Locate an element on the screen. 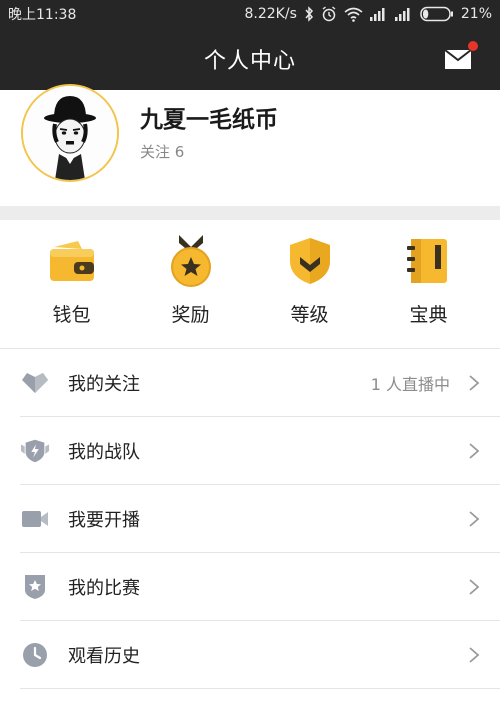 This screenshot has height=711, width=500. quick-action-label: 等级 is located at coordinates (309, 315).